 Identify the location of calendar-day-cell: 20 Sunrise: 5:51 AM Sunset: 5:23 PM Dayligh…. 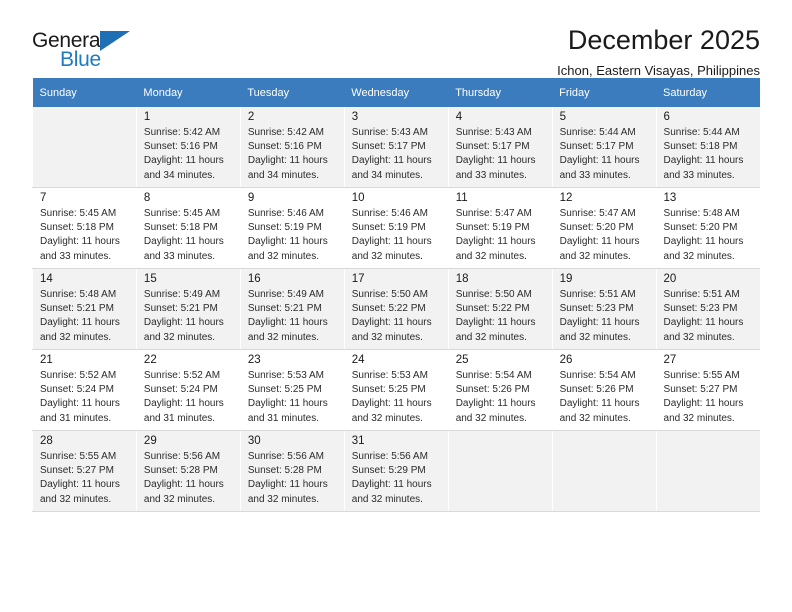
(707, 309).